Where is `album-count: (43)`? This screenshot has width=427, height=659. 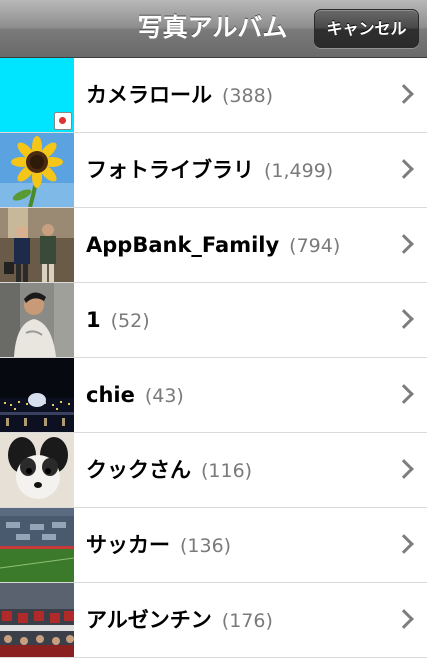 album-count: (43) is located at coordinates (164, 396).